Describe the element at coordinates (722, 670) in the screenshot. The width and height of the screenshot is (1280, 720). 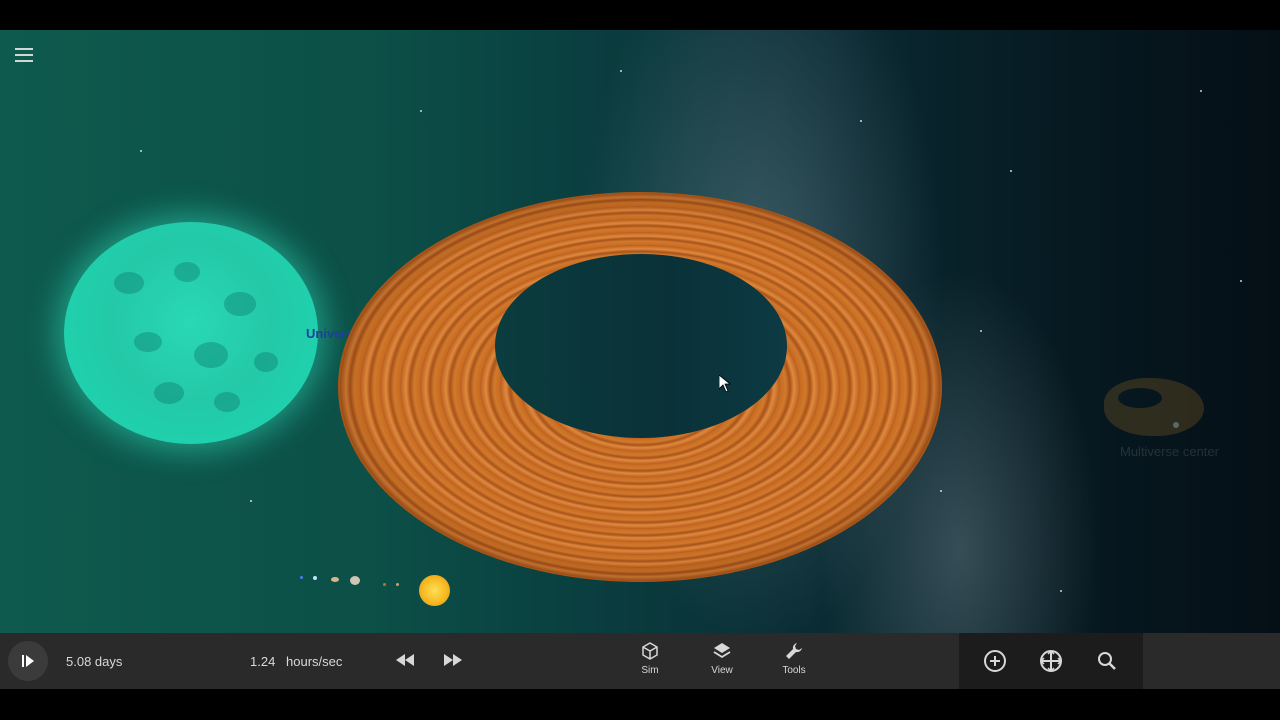
I see `view-tab-label: View` at that location.